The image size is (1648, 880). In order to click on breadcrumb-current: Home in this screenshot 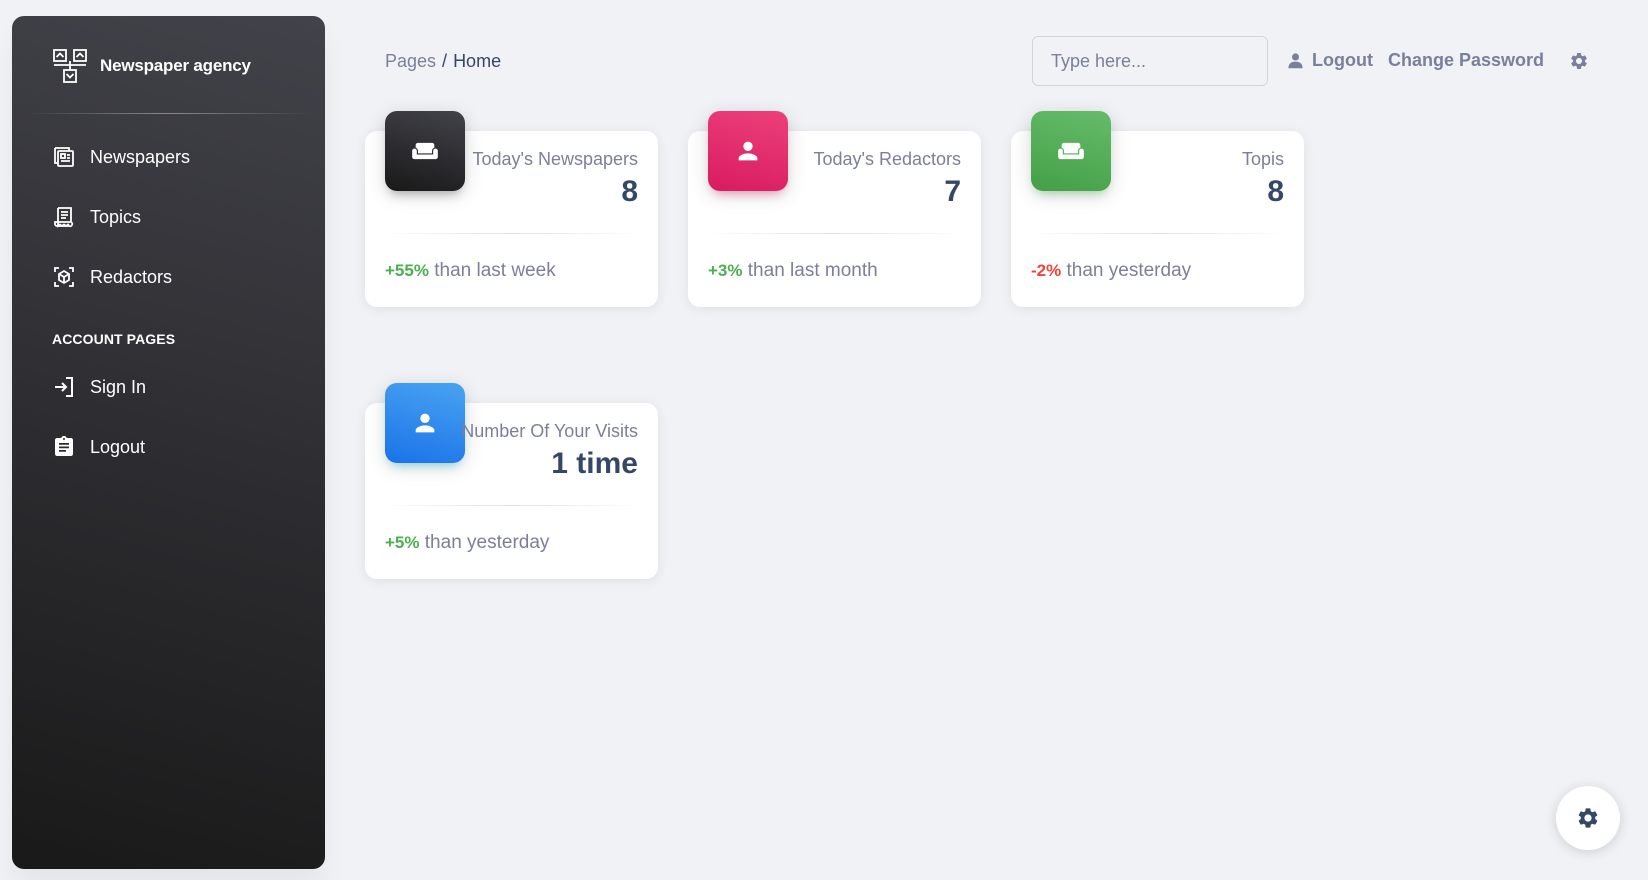, I will do `click(477, 61)`.